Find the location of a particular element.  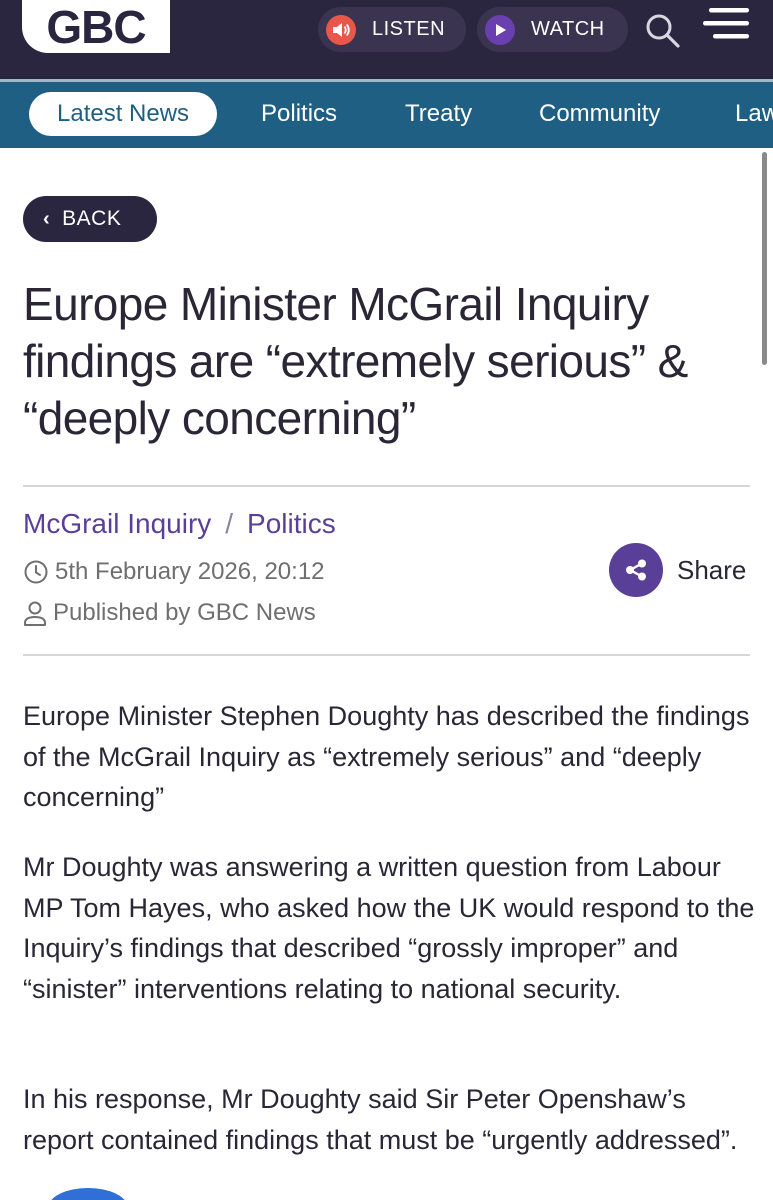

date-text: 5th February 2026, 20:12 is located at coordinates (190, 571).